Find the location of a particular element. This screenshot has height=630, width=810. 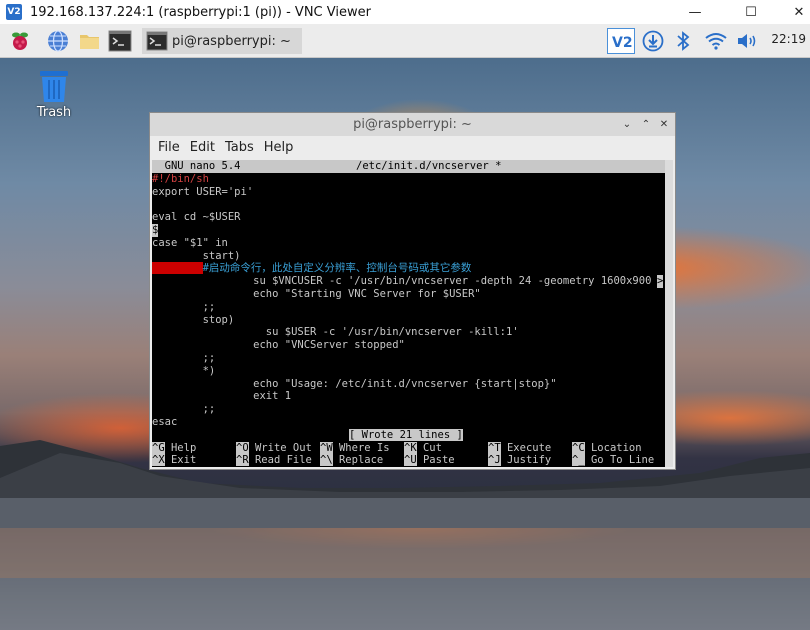

shortcut-key: ^\ is located at coordinates (326, 460).